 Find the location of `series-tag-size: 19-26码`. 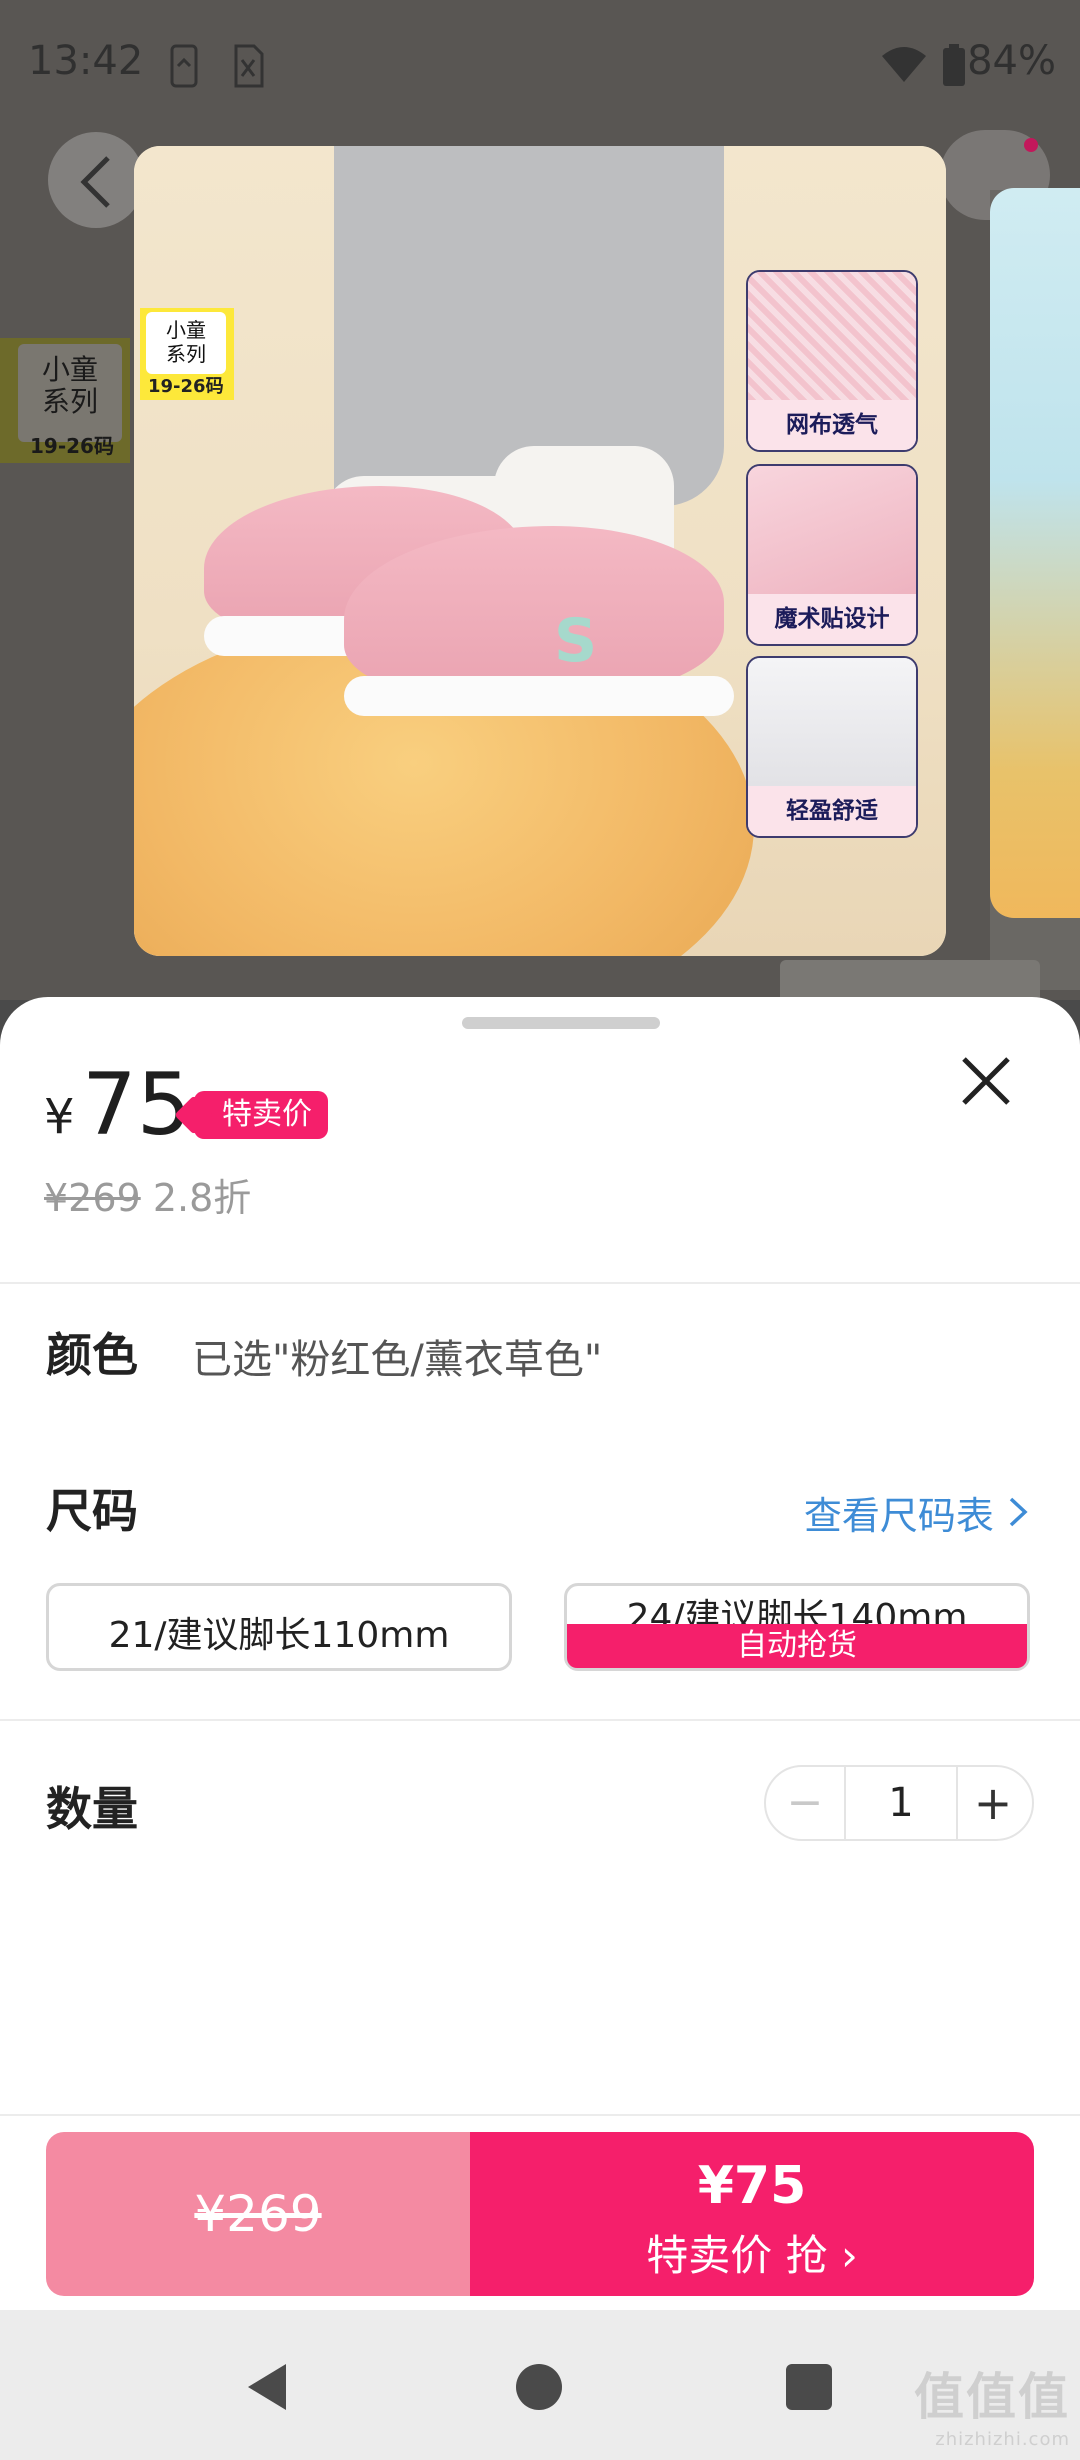

series-tag-size: 19-26码 is located at coordinates (186, 386).